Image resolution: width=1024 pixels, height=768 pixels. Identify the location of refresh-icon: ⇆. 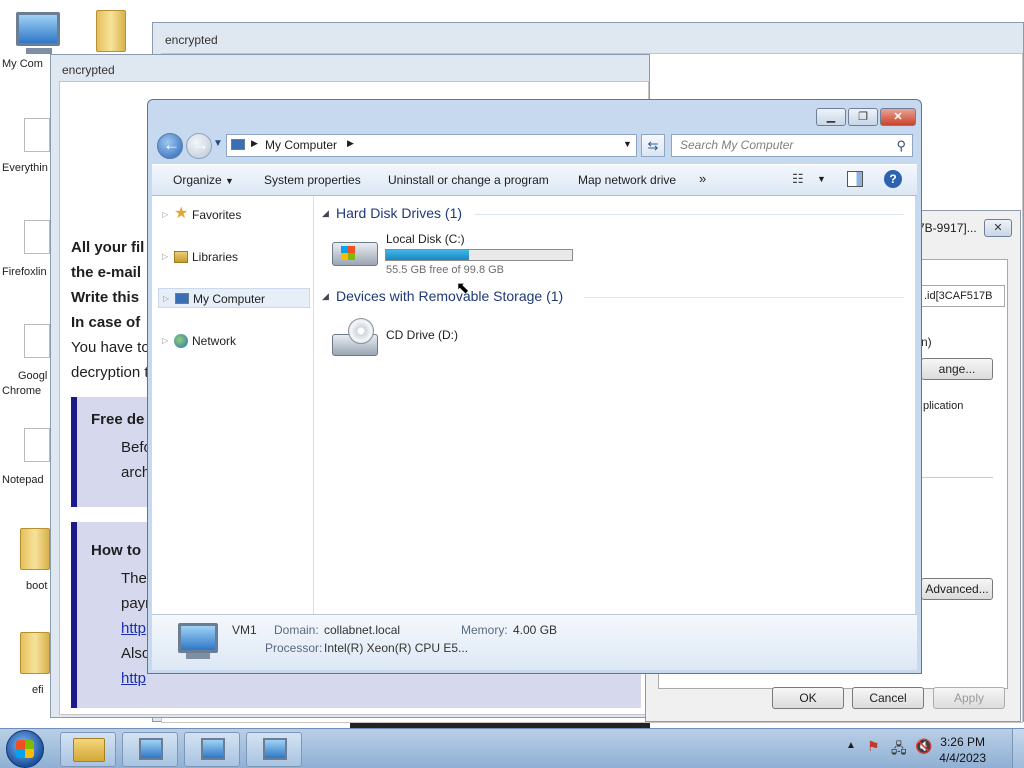
(653, 145).